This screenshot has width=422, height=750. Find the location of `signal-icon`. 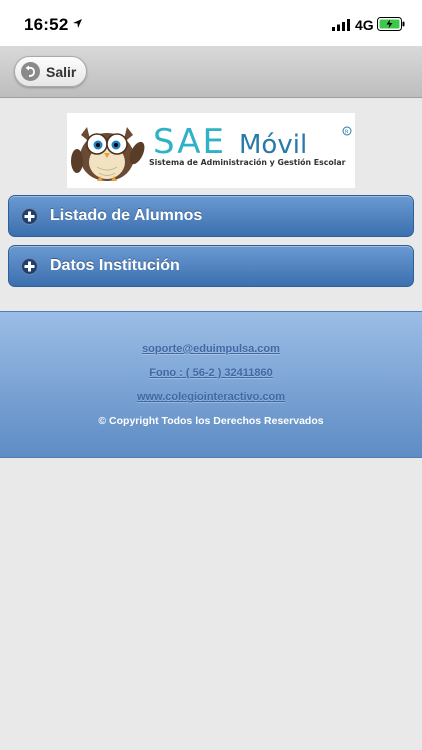

signal-icon is located at coordinates (341, 25).